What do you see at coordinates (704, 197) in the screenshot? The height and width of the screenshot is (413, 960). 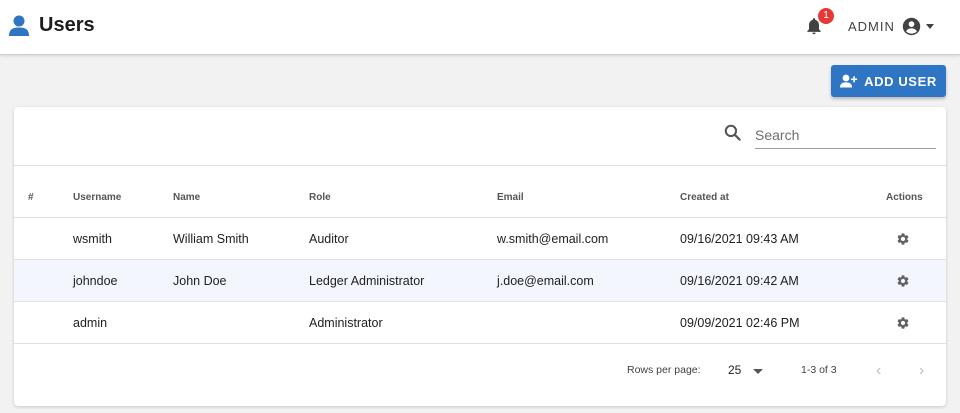 I see `column-header-created-at: Created at` at bounding box center [704, 197].